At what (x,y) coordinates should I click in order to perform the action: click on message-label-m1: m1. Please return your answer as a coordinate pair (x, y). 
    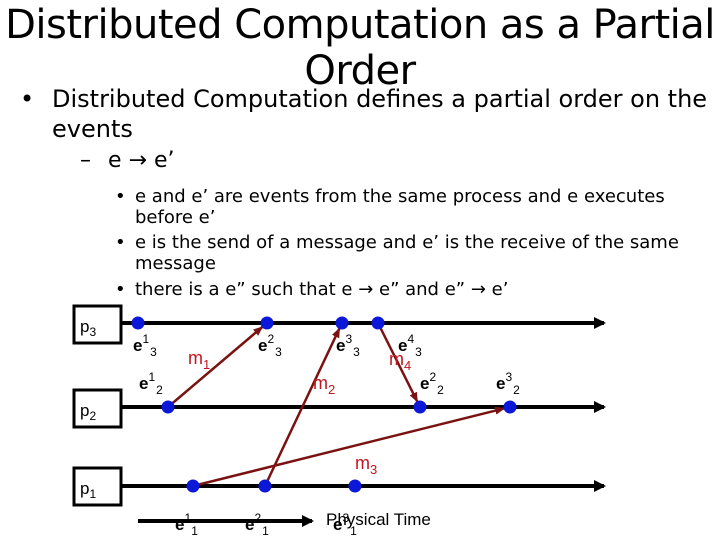
    Looking at the image, I should click on (199, 360).